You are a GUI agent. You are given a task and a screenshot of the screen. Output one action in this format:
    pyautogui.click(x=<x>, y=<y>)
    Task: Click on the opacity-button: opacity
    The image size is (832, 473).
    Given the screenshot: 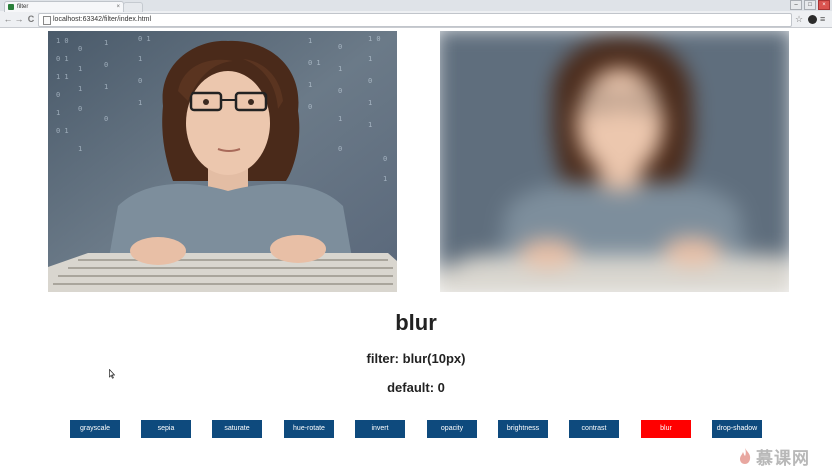 What is the action you would take?
    pyautogui.click(x=452, y=429)
    